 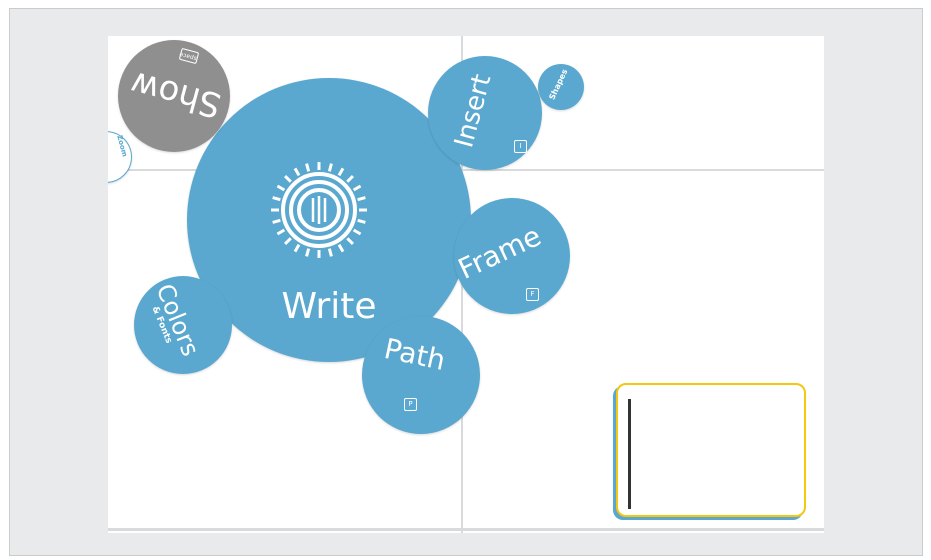 I want to click on show-bubble: space Show, so click(x=174, y=96).